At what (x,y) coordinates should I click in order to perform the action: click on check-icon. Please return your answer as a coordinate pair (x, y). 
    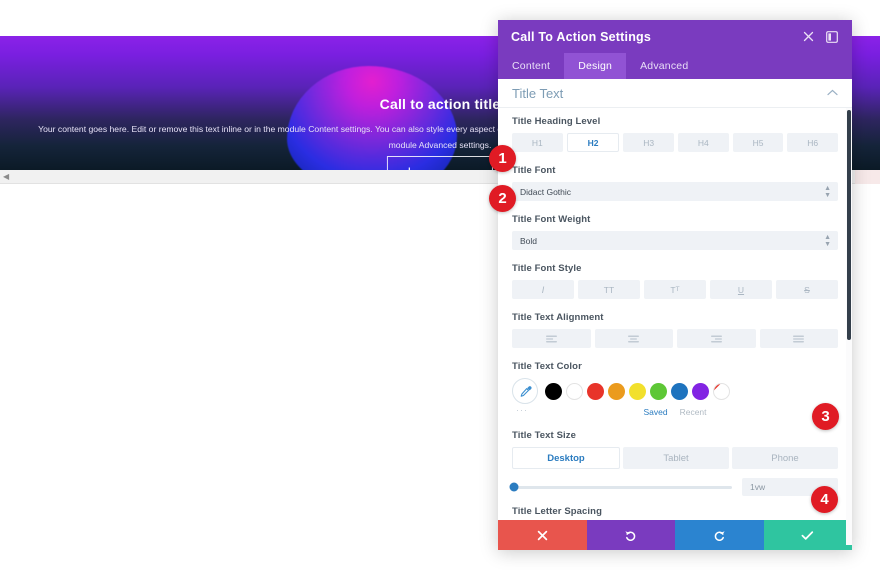
    Looking at the image, I should click on (807, 535).